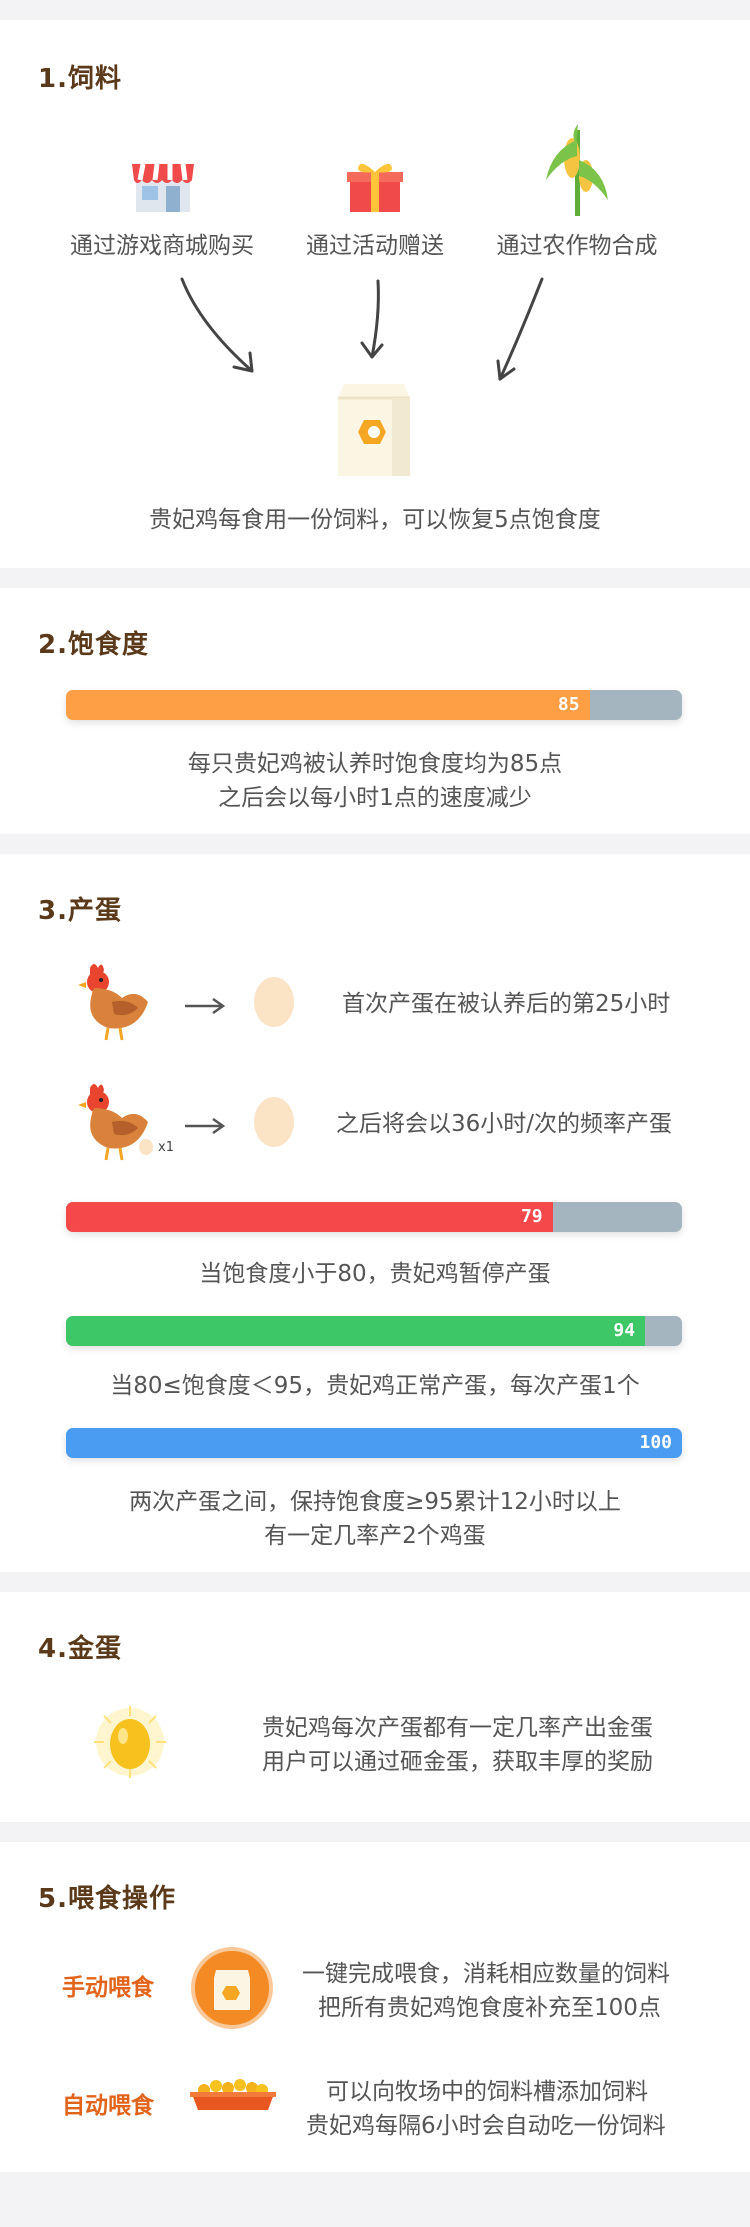  I want to click on egg-bar-double-fill, so click(374, 1443).